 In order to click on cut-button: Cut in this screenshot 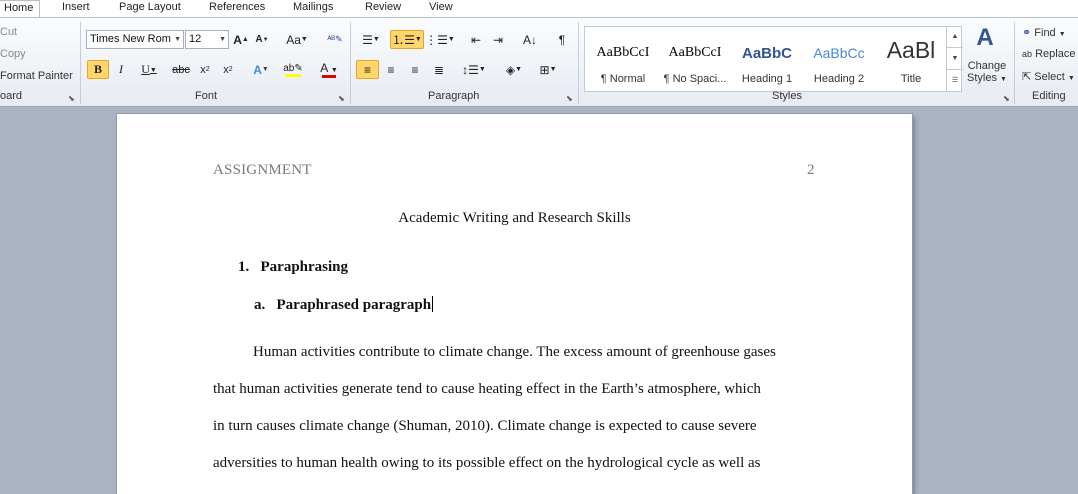, I will do `click(8, 32)`.